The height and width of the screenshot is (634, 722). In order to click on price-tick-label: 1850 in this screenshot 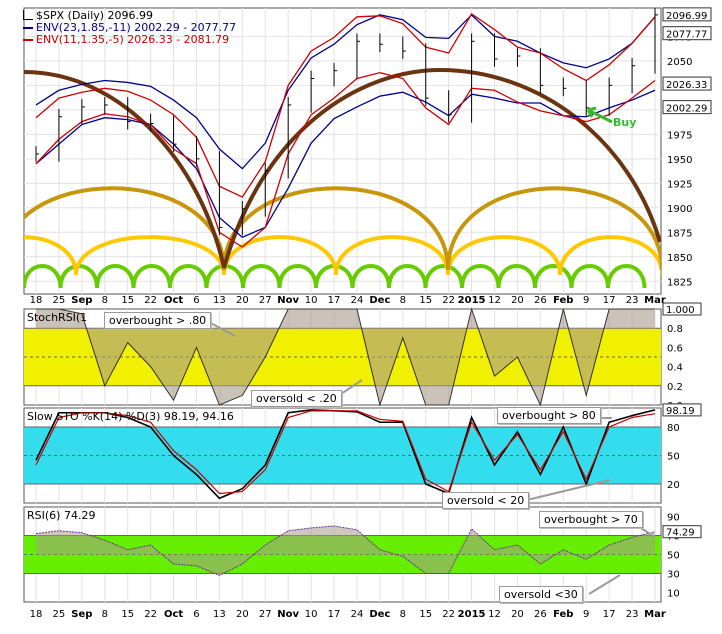, I will do `click(679, 258)`.